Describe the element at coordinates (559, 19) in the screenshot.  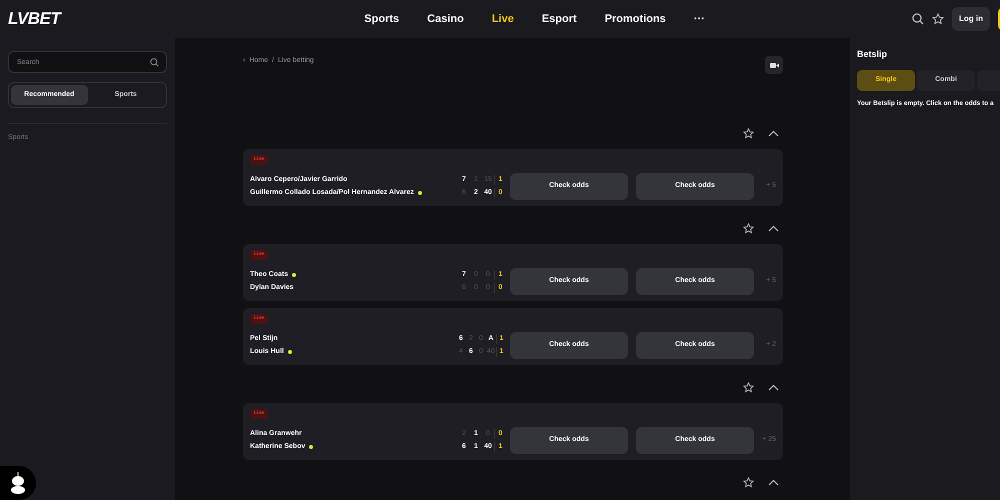
I see `nav-link: Esport` at that location.